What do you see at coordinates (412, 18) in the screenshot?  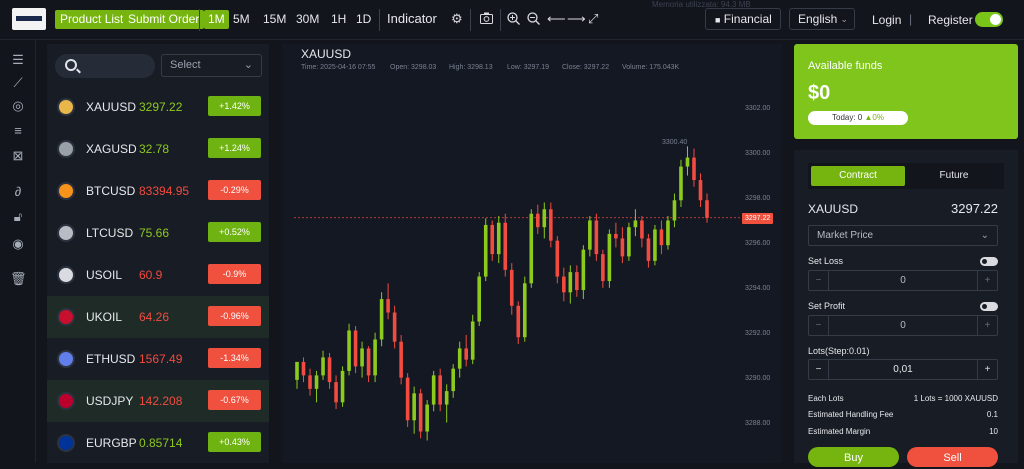 I see `indicator-button: Indicator` at bounding box center [412, 18].